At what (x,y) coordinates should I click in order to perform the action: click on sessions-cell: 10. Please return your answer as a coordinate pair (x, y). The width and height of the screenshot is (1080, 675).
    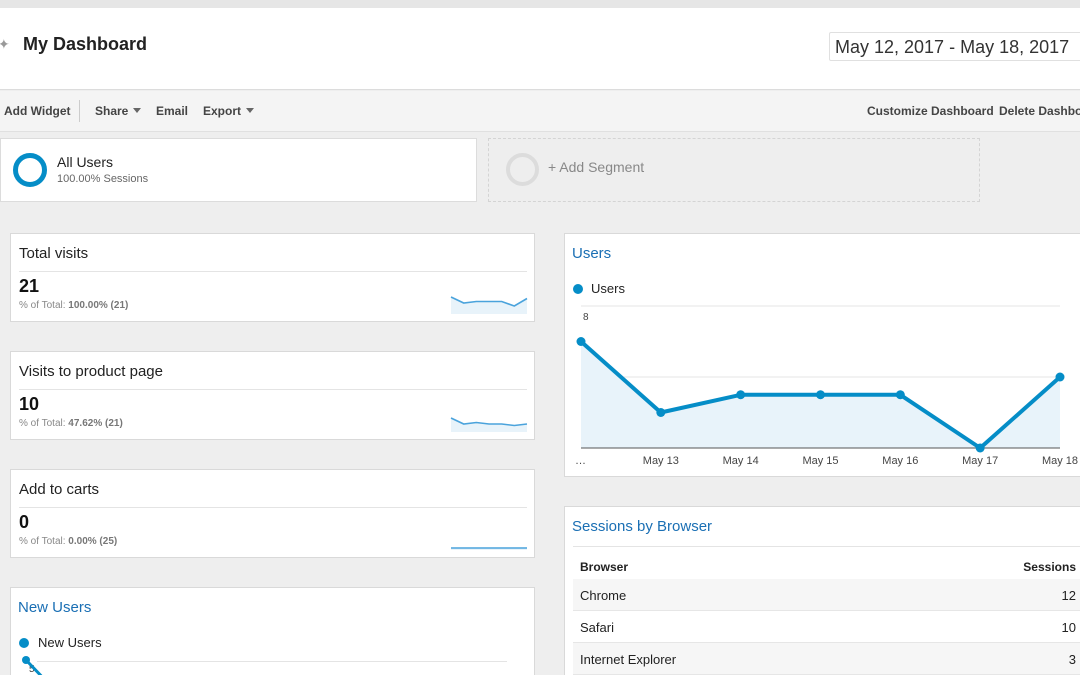
    Looking at the image, I should click on (1068, 627).